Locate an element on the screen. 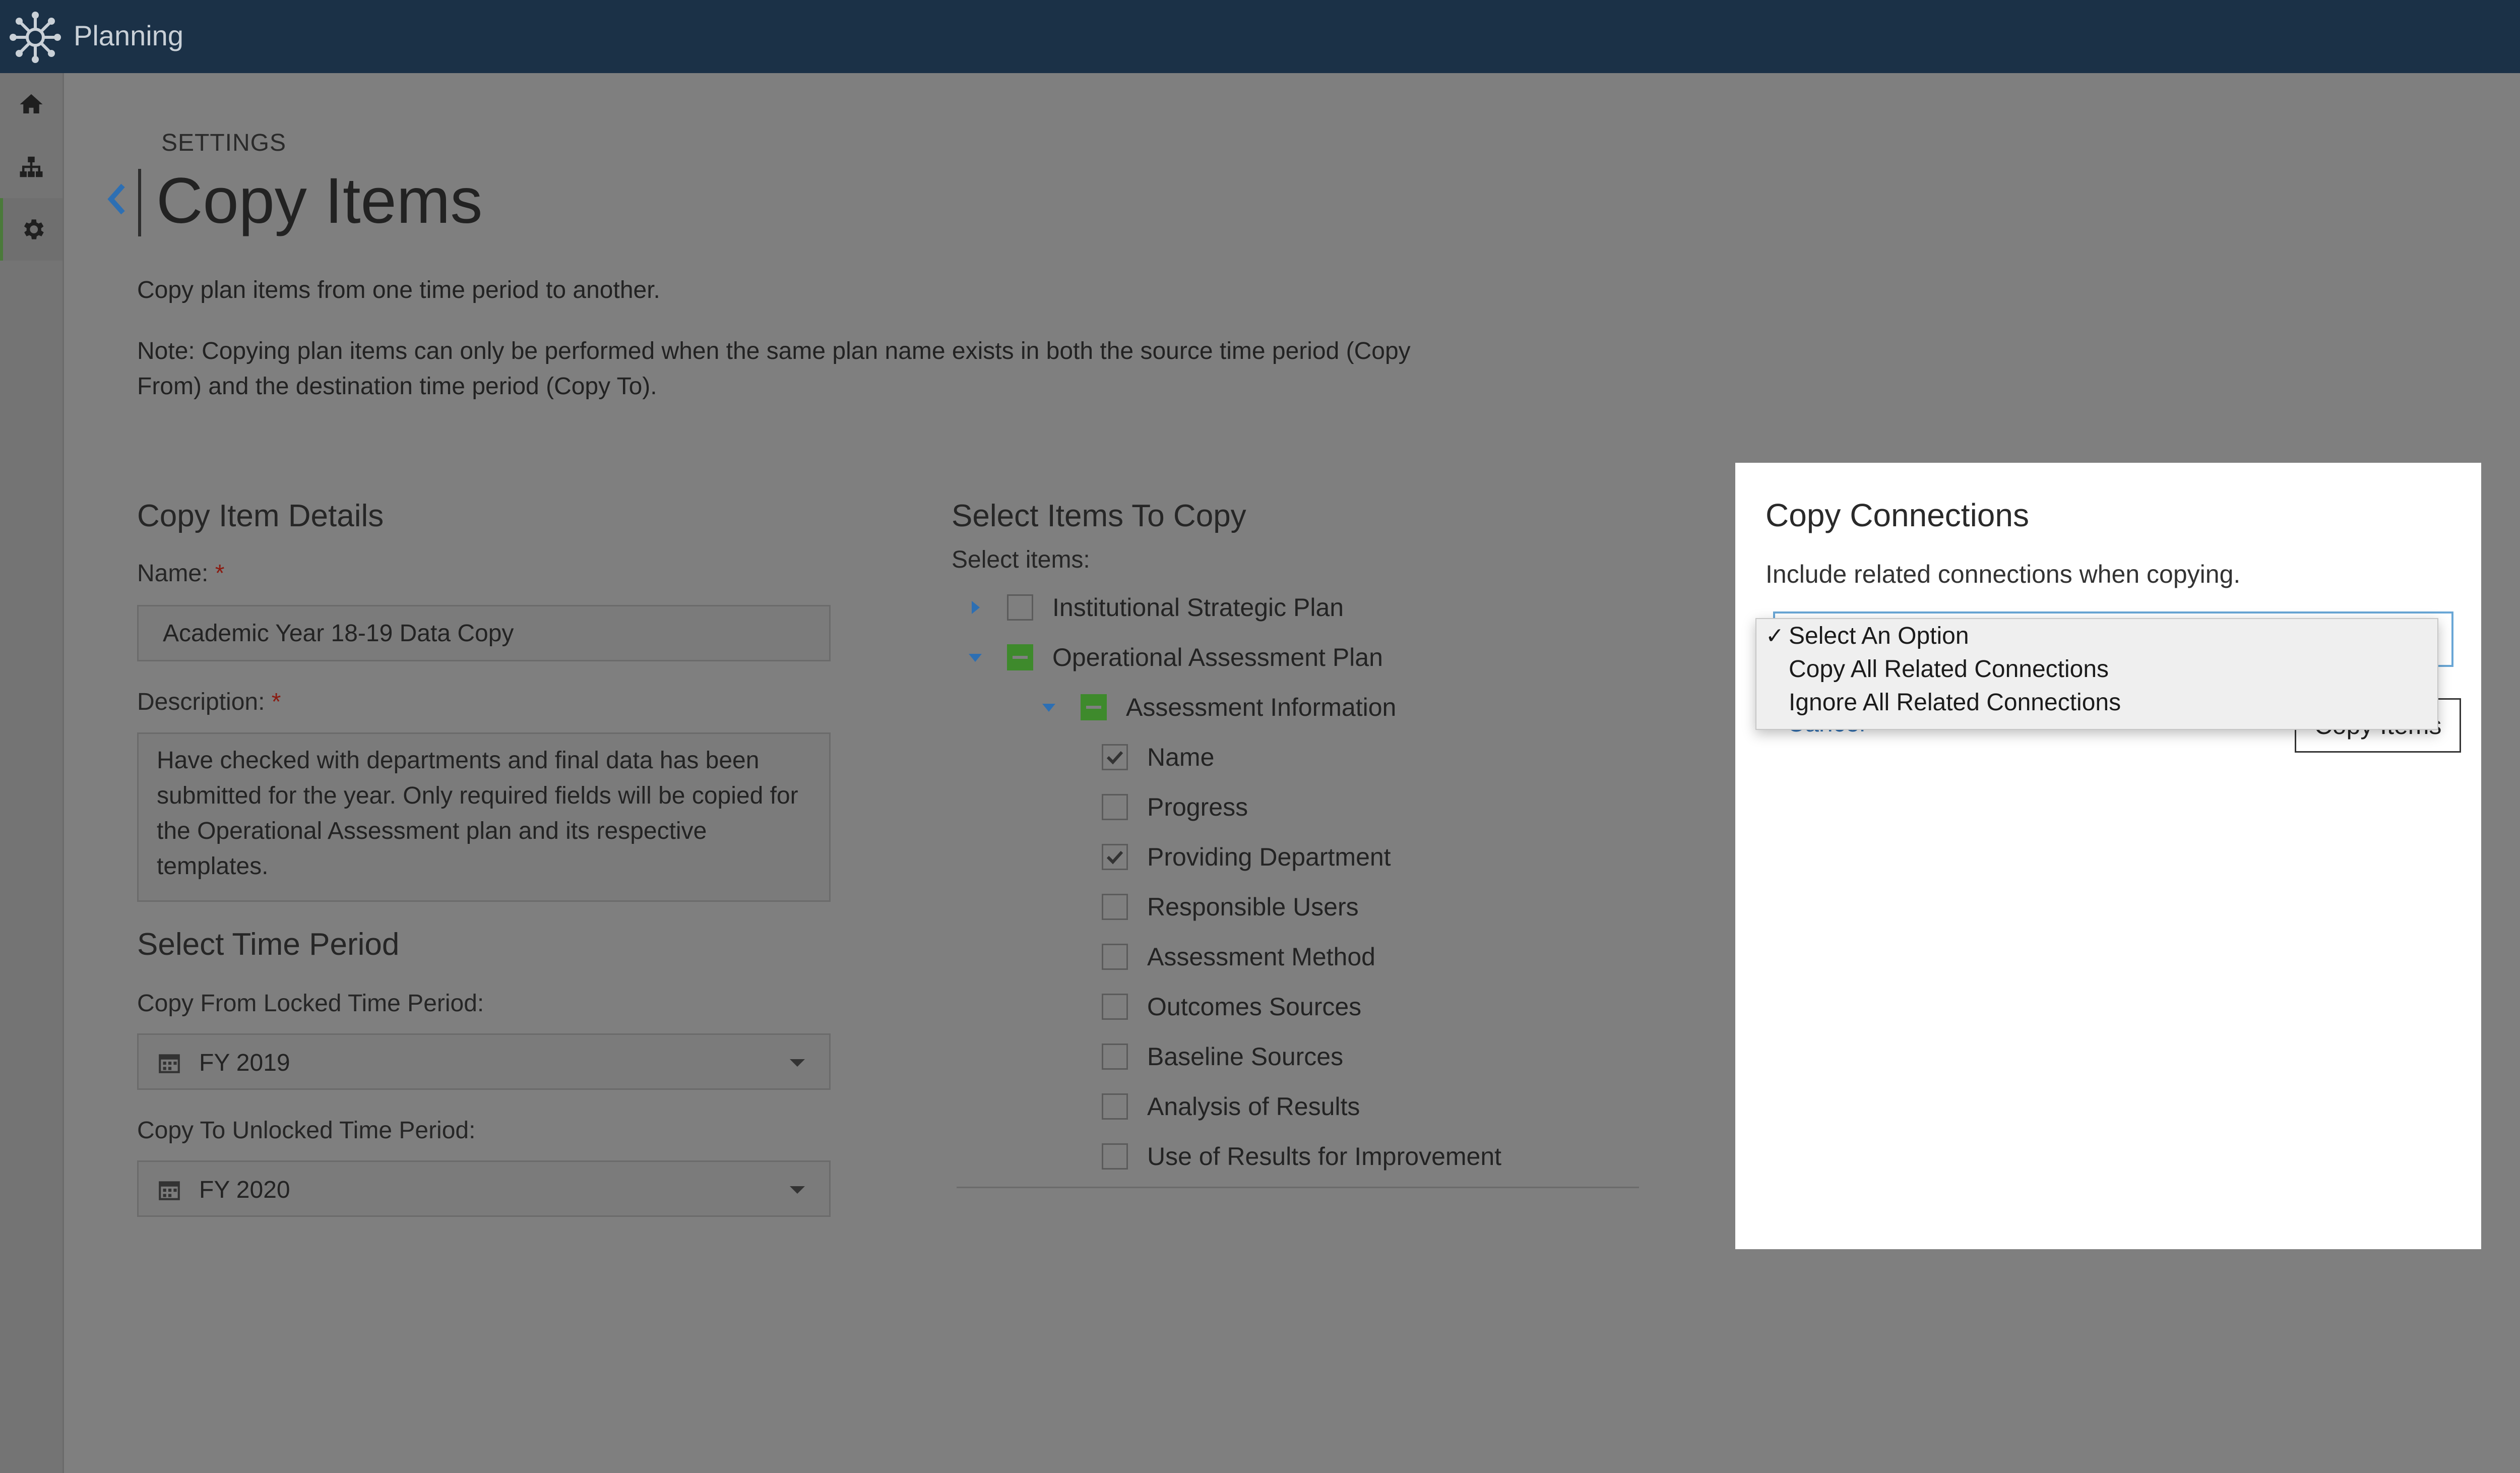 The width and height of the screenshot is (2520, 1473). copy-to-value: FY 2020 is located at coordinates (245, 1190).